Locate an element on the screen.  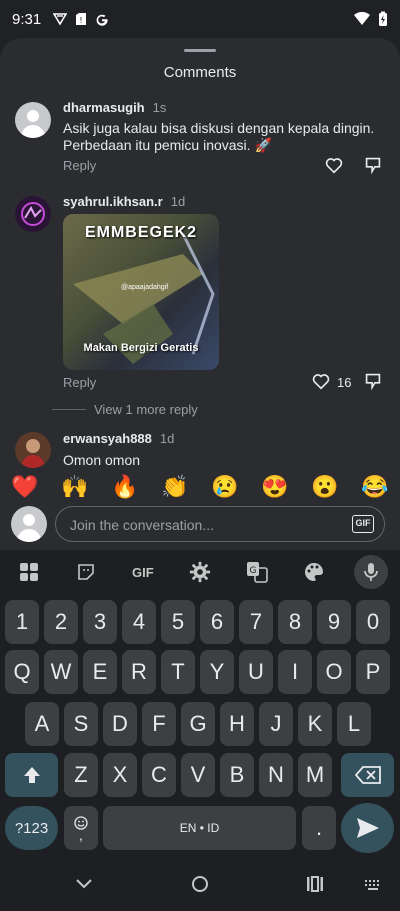
key-b: B is located at coordinates (237, 775).